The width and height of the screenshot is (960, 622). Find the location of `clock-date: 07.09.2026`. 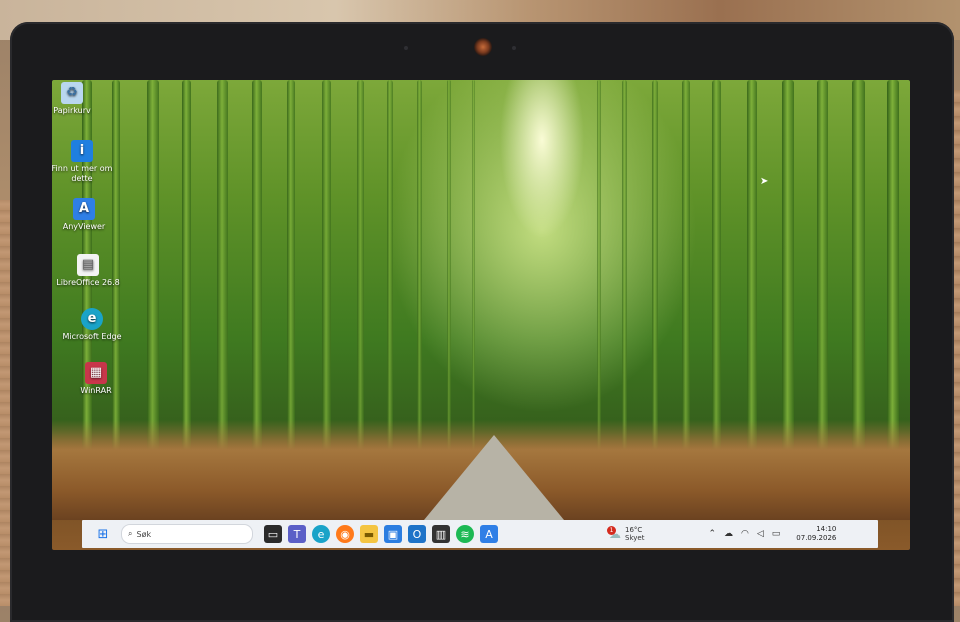

clock-date: 07.09.2026 is located at coordinates (816, 538).